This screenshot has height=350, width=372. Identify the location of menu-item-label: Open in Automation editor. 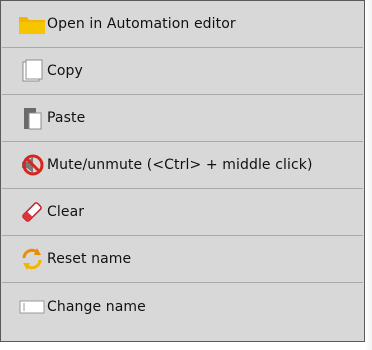
(141, 24).